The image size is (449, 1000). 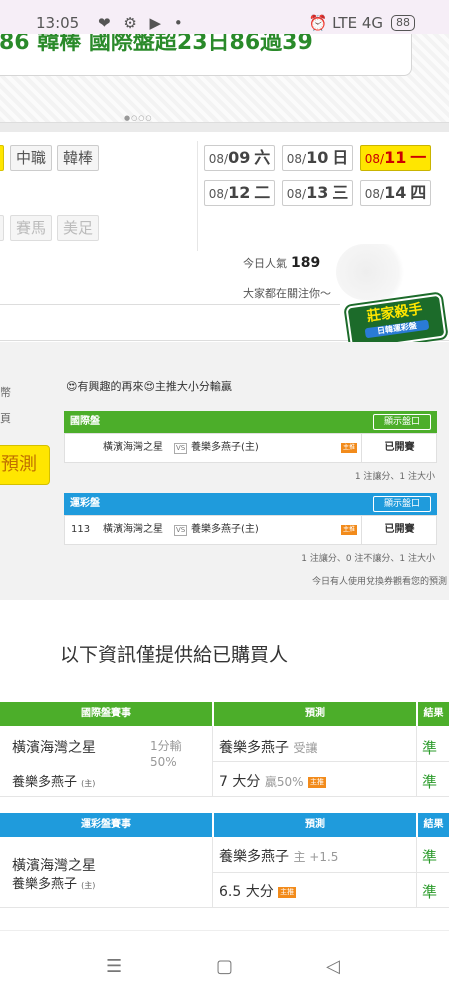 What do you see at coordinates (31, 158) in the screenshot?
I see `league-tab-cpbl: 中職` at bounding box center [31, 158].